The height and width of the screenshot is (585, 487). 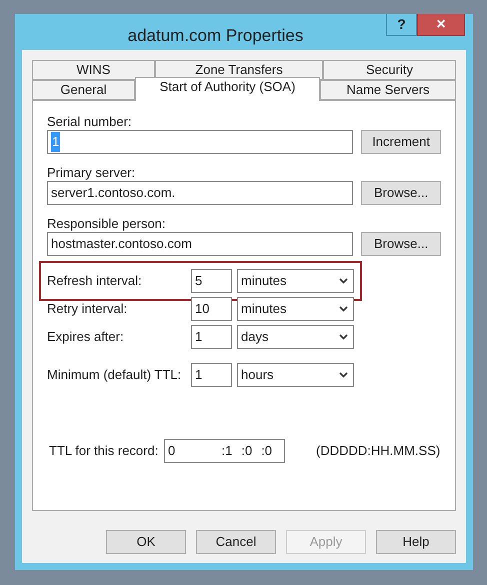 I want to click on number-field: 5, so click(x=211, y=281).